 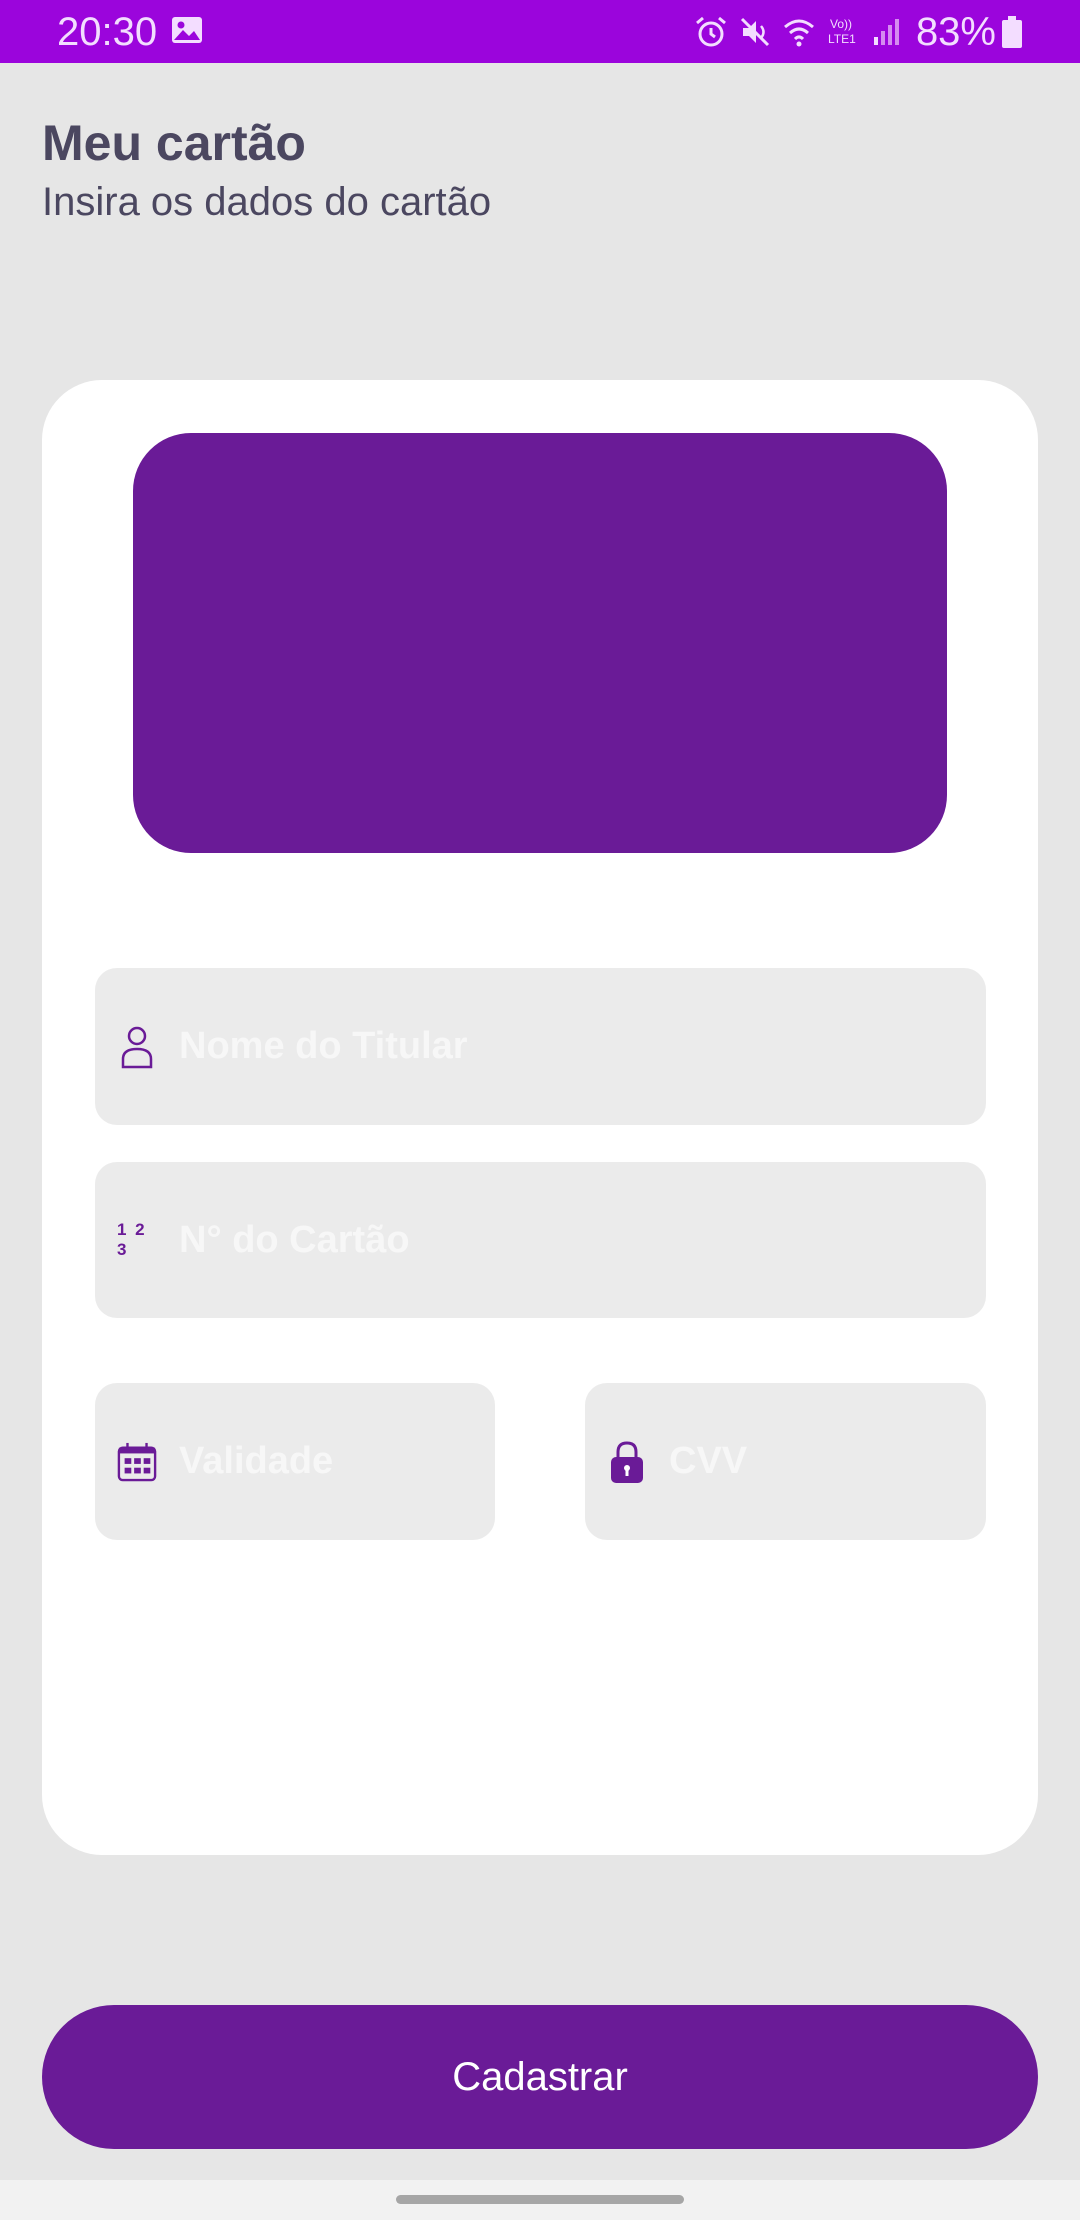 What do you see at coordinates (267, 202) in the screenshot?
I see `page-subtitle: Insira os dados do cartão` at bounding box center [267, 202].